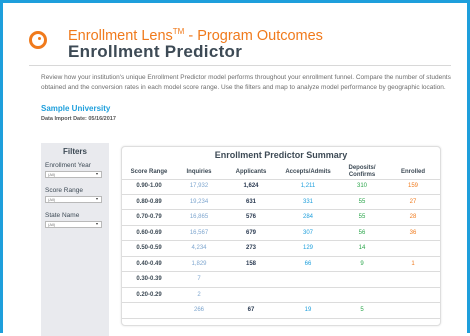 The width and height of the screenshot is (470, 336). Describe the element at coordinates (199, 248) in the screenshot. I see `cell-inquiries: 4,234` at that location.